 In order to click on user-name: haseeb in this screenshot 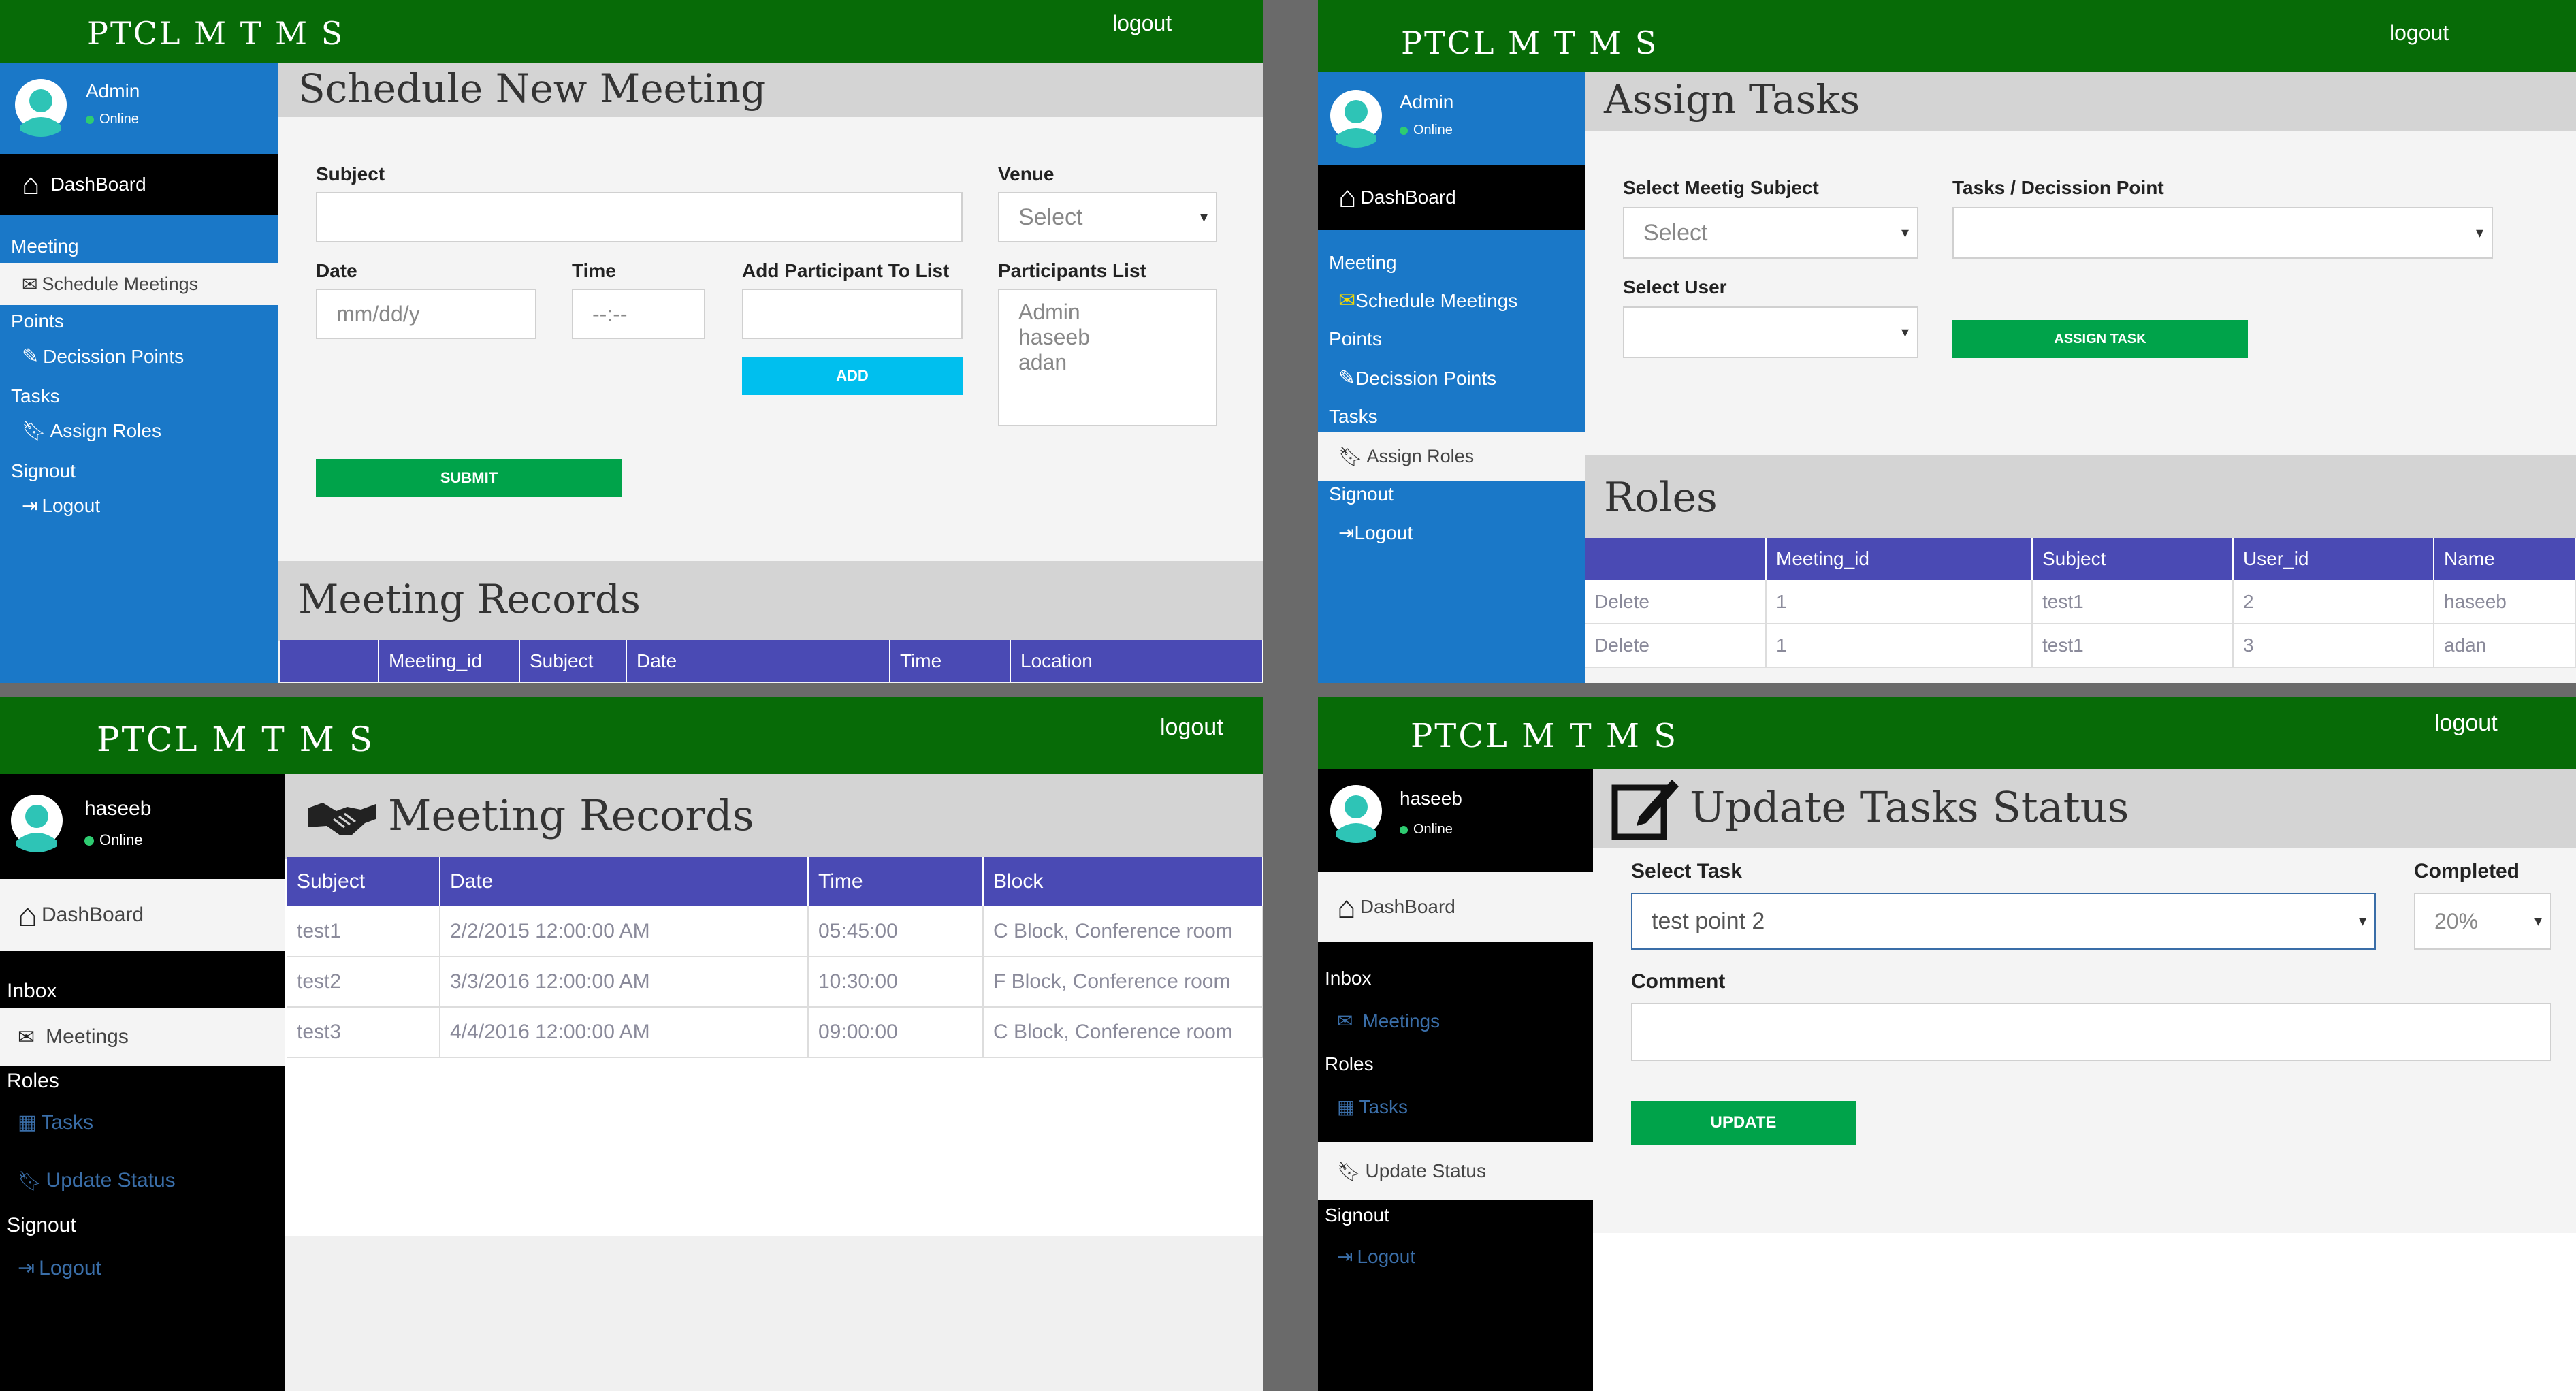, I will do `click(1431, 799)`.